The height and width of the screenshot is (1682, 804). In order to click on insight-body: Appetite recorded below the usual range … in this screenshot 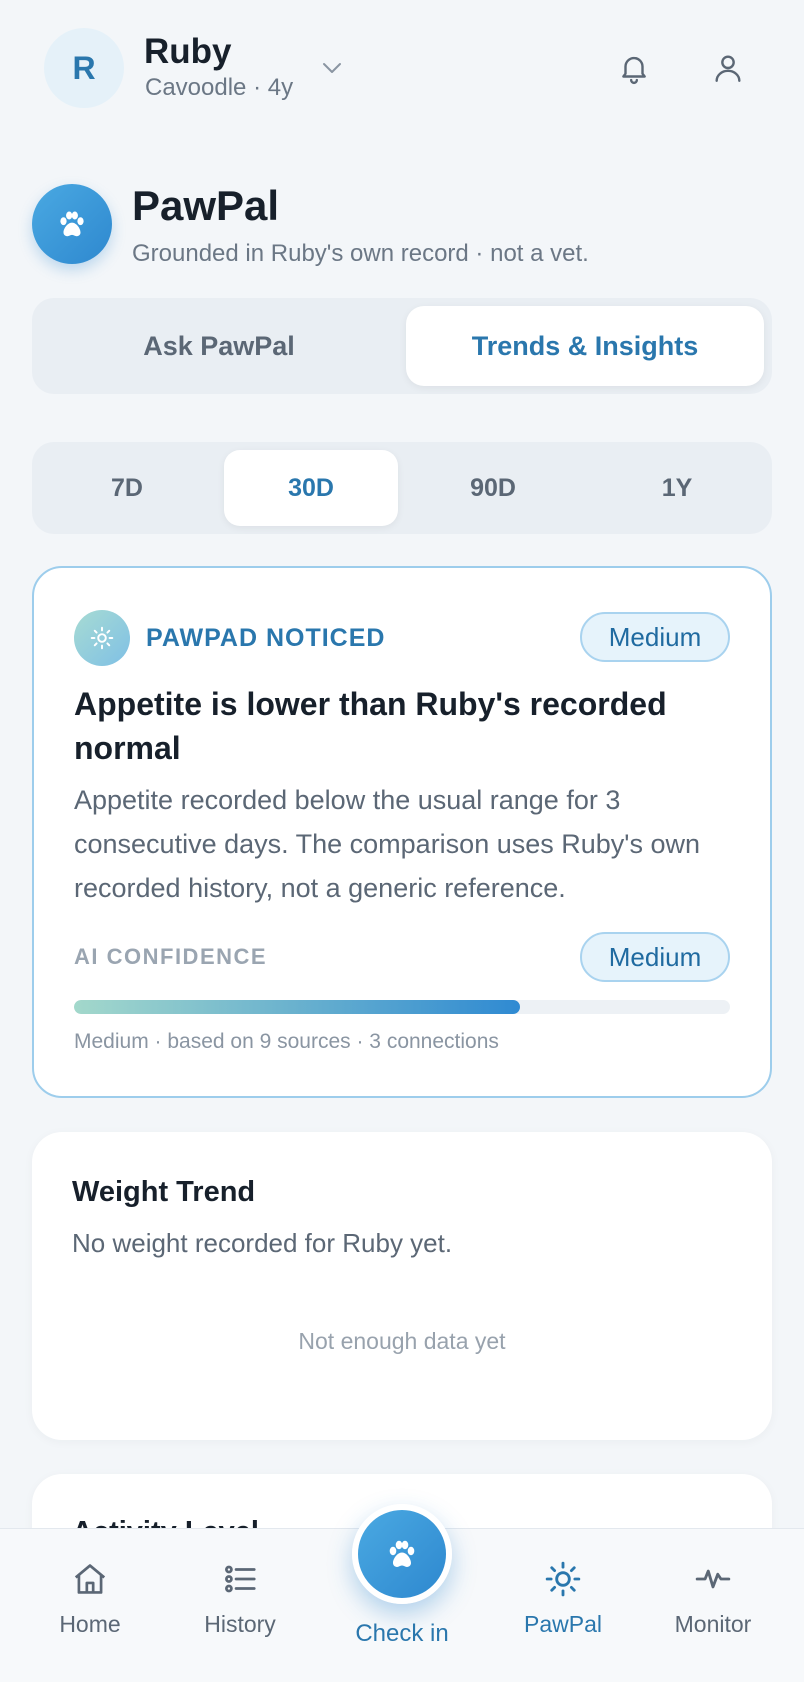, I will do `click(387, 844)`.